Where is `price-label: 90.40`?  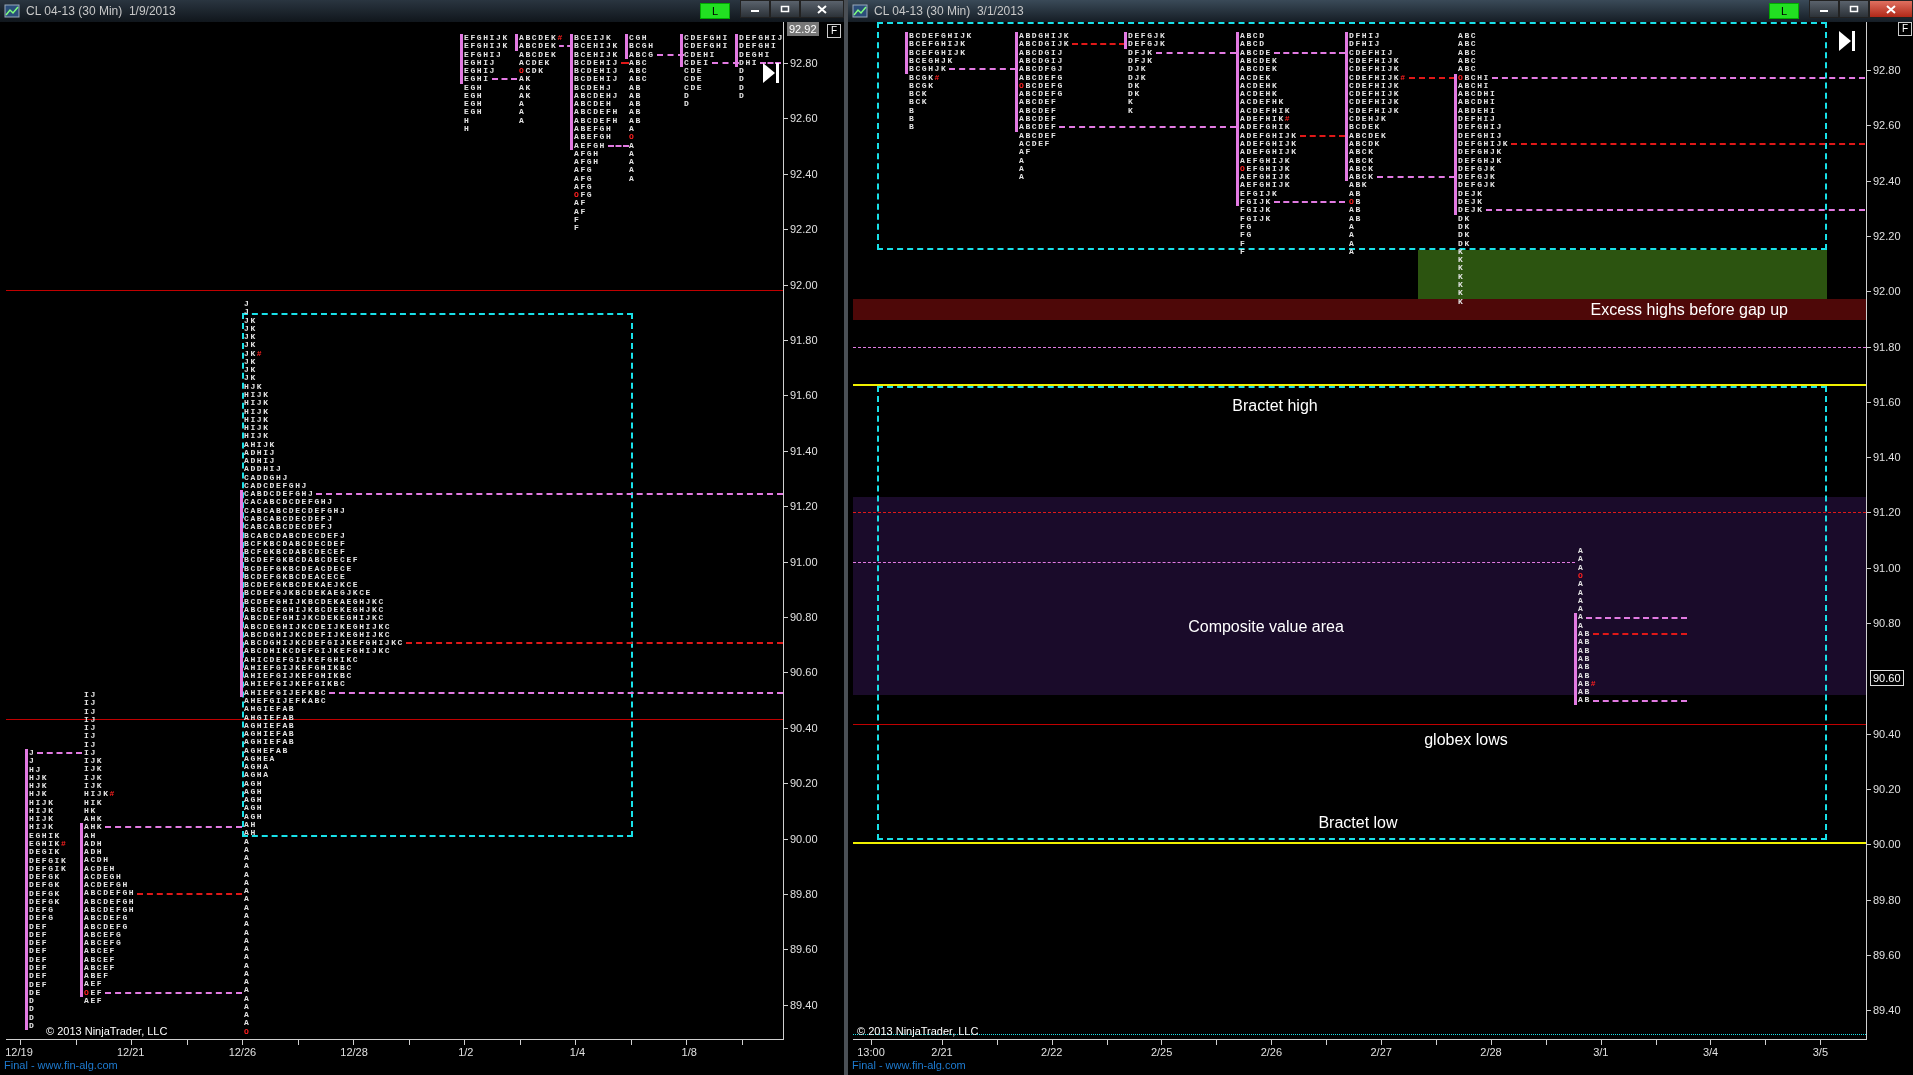 price-label: 90.40 is located at coordinates (804, 727).